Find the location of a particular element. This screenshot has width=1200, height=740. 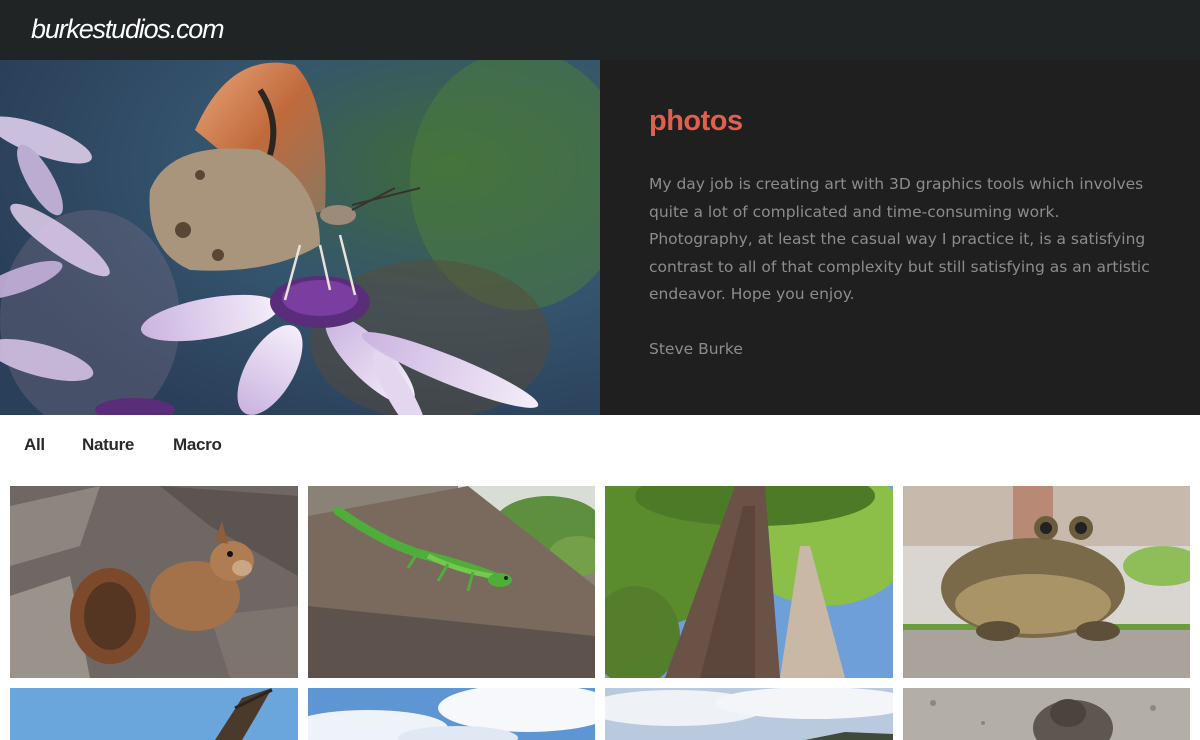

gallery-photo-bird-stone is located at coordinates (1046, 714).